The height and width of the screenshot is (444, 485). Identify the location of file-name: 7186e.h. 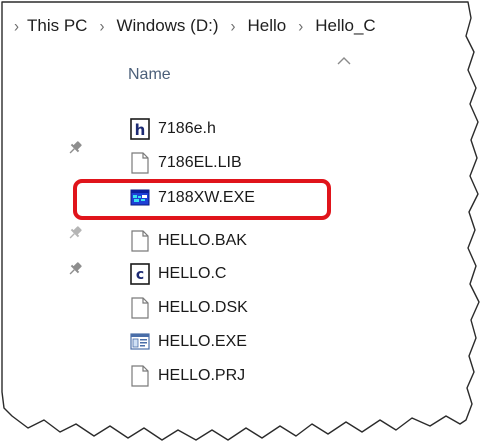
(187, 128).